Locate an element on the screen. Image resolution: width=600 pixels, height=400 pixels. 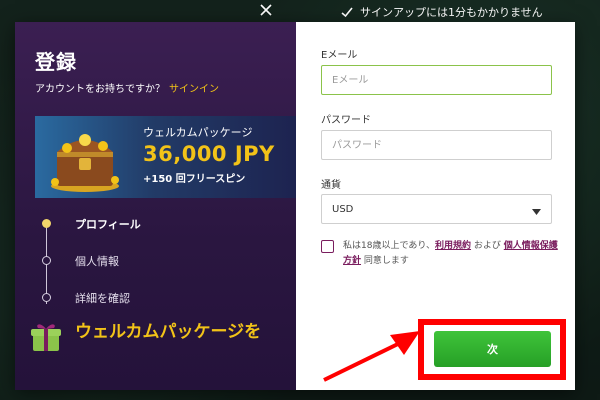
close-button is located at coordinates (266, 10).